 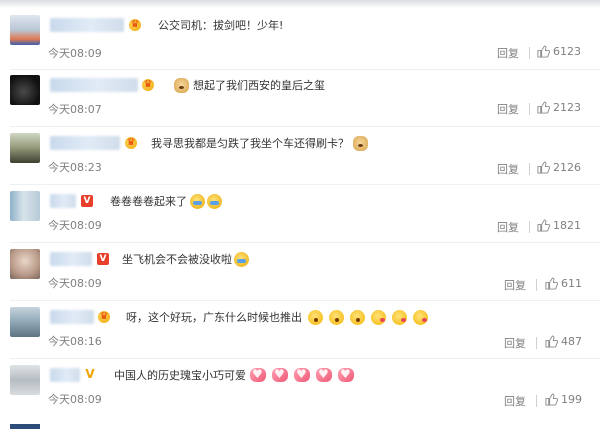 What do you see at coordinates (567, 225) in the screenshot?
I see `like-count: 1821` at bounding box center [567, 225].